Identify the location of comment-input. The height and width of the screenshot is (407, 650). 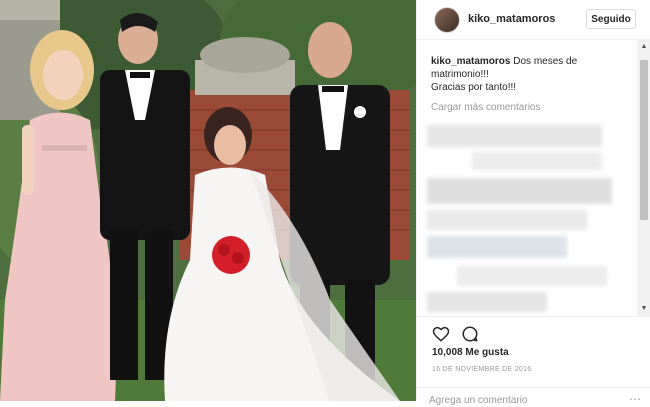
(514, 400).